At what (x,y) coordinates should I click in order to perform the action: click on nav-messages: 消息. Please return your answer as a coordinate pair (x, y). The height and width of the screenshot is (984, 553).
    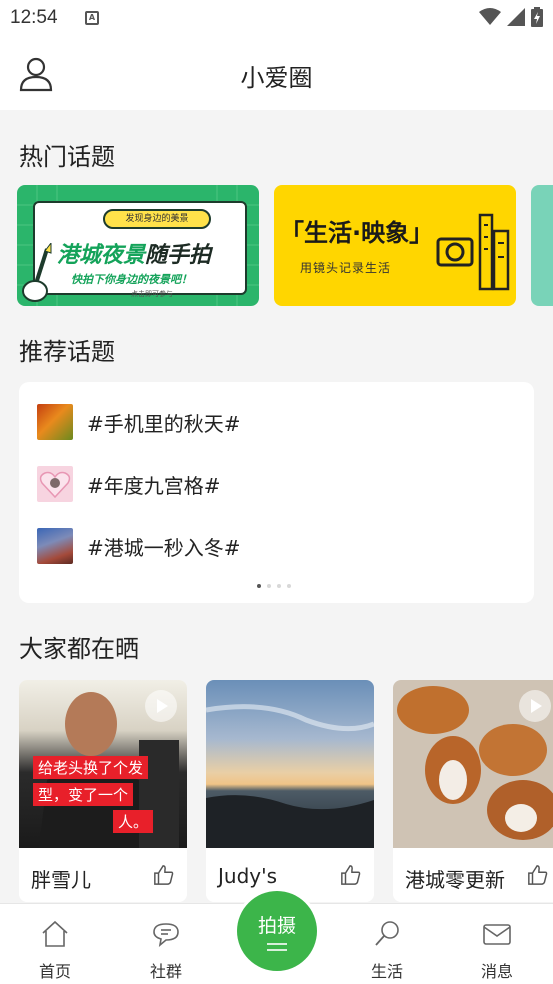
    Looking at the image, I should click on (497, 944).